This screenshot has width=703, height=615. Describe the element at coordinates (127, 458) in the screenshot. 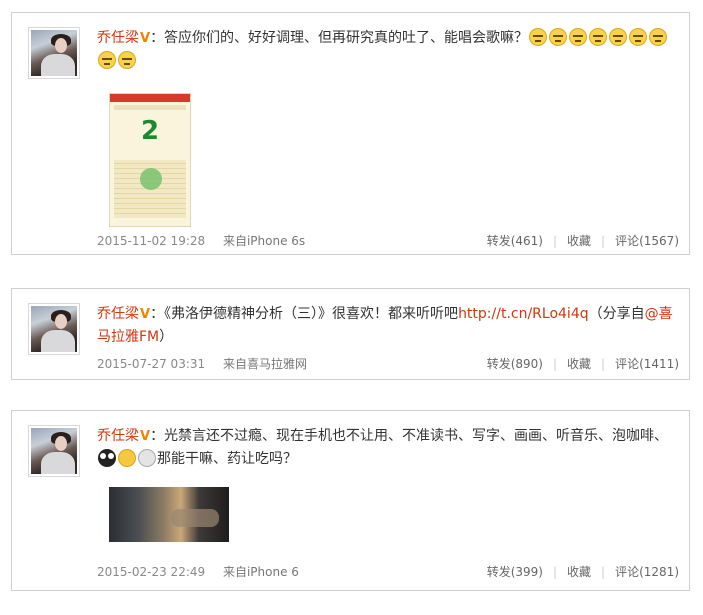

I see `silent-emoji-icon` at that location.